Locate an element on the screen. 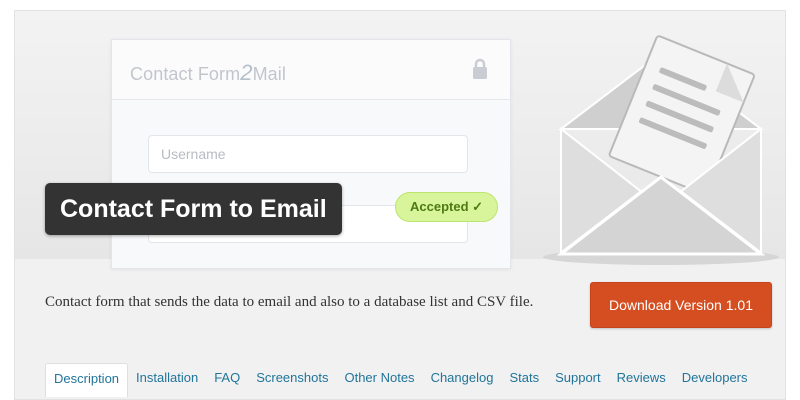  tab-screenshots: Screenshots is located at coordinates (292, 380).